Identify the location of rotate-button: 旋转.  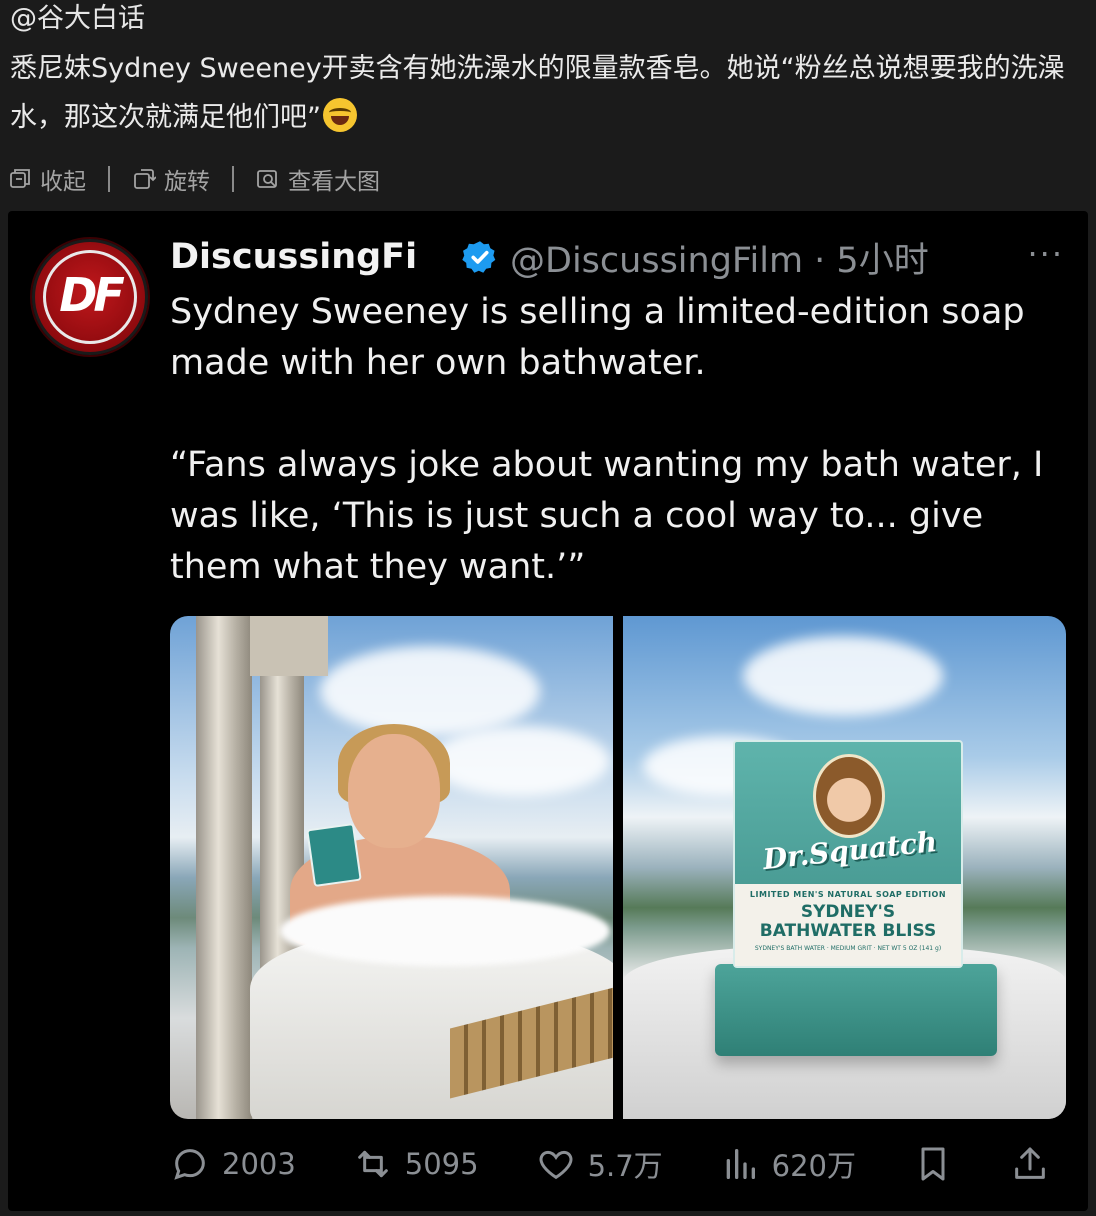
(171, 179).